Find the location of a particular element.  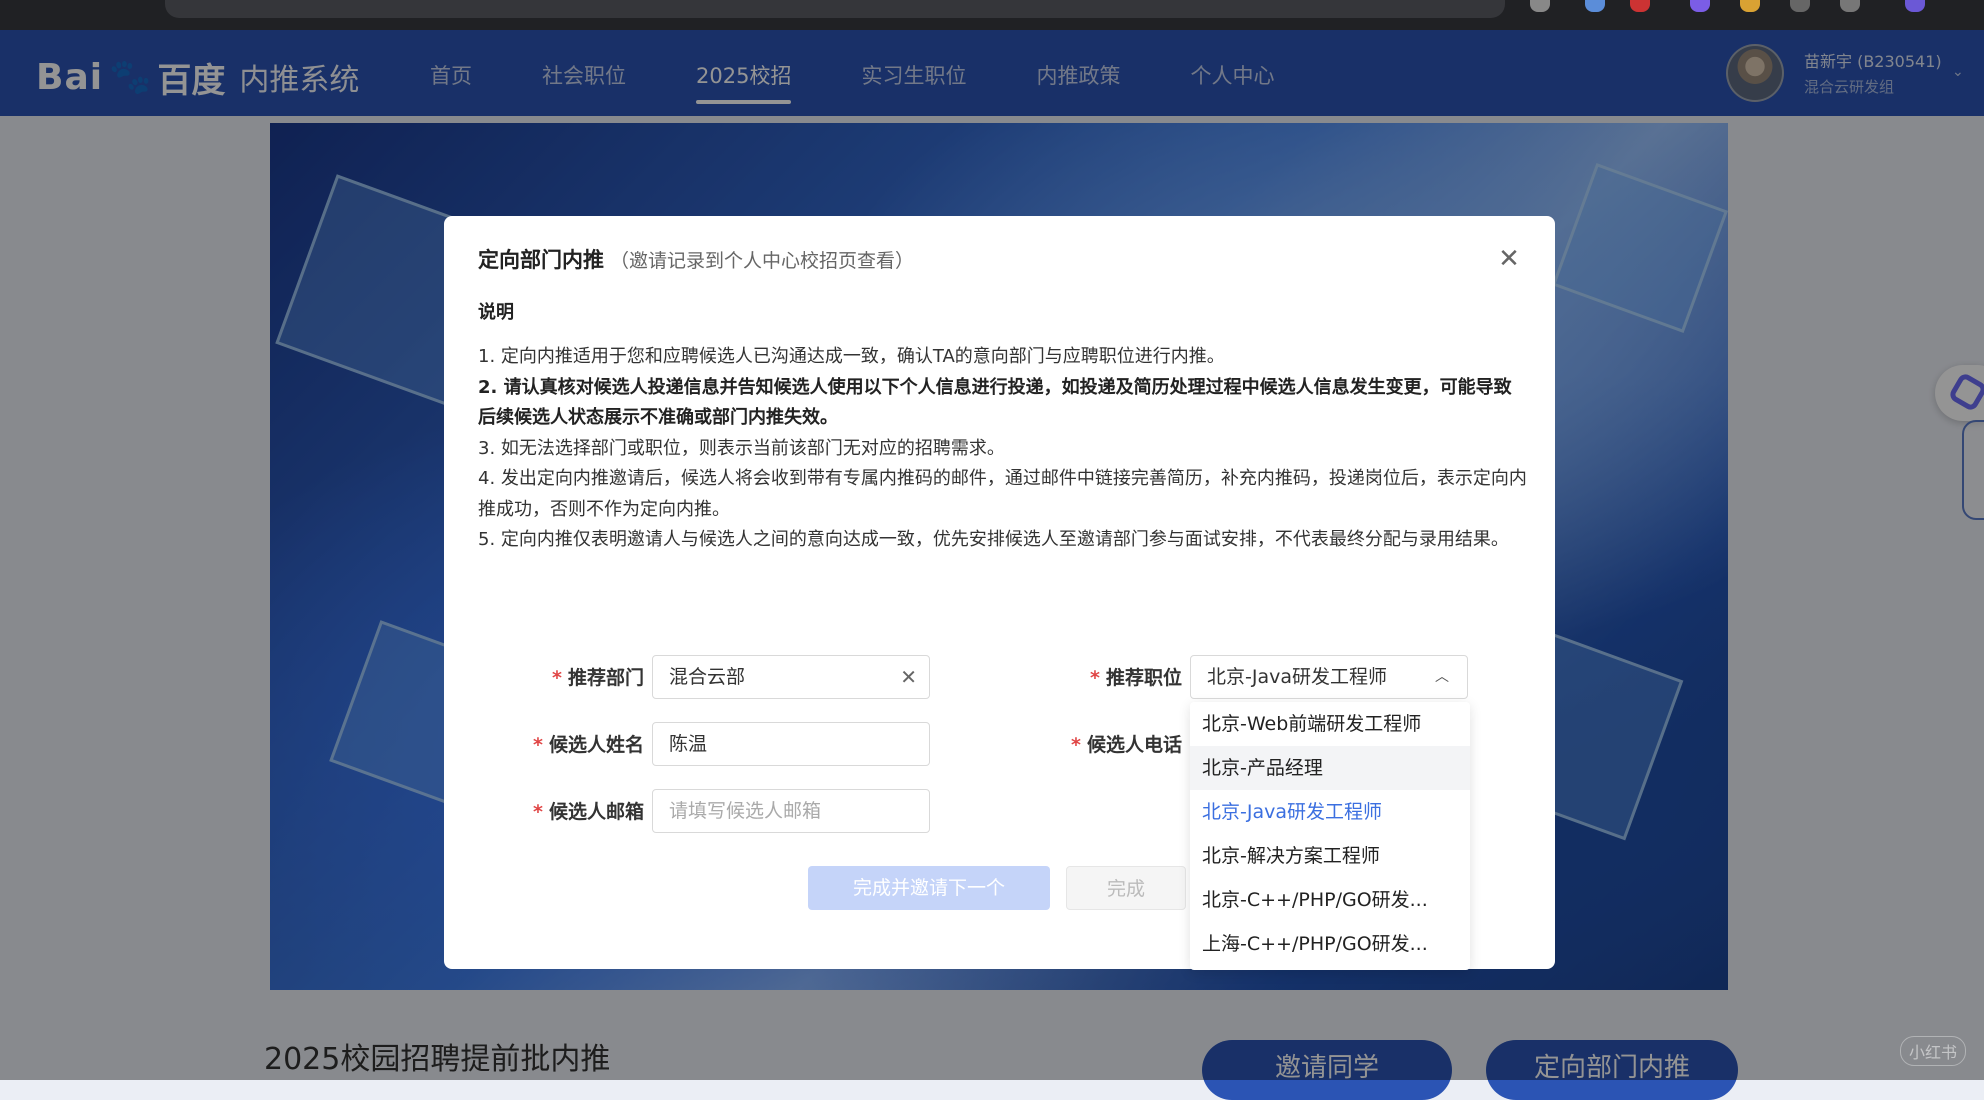

modal-title-note: （邀请记录到个人中心校招页查看） is located at coordinates (762, 261).